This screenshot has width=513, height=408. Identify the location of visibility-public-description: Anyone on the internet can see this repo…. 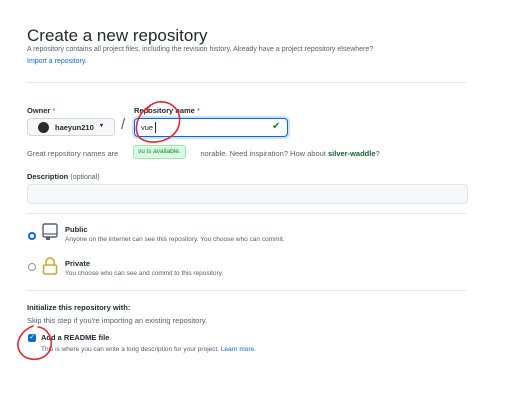
(175, 239).